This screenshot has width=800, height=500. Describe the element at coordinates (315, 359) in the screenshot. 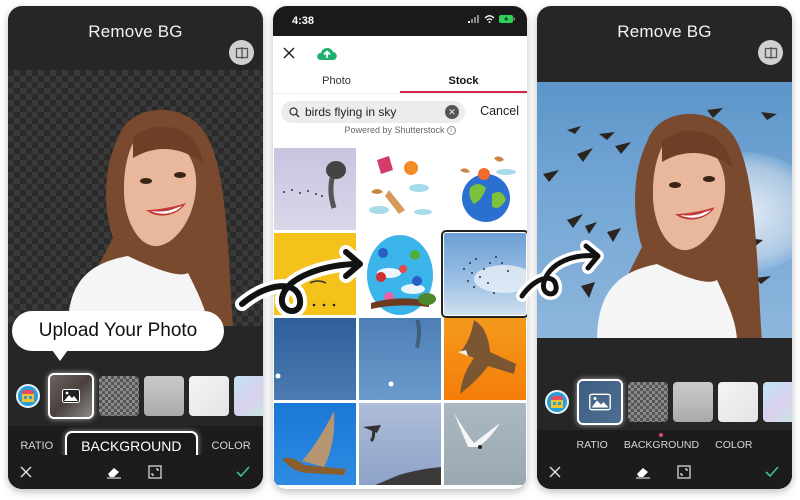

I see `result-blue-sky-moon` at that location.